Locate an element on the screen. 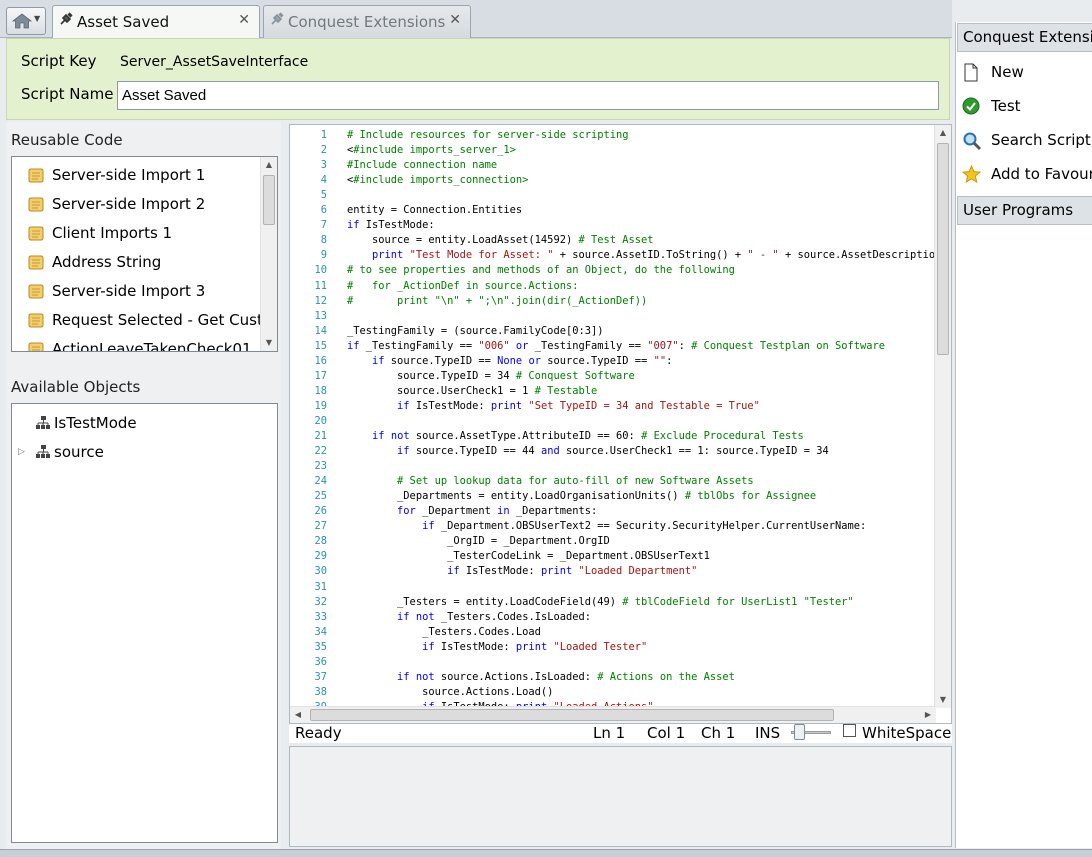  code-line: 11 # for _ActionDef in source.Actions: is located at coordinates (613, 286).